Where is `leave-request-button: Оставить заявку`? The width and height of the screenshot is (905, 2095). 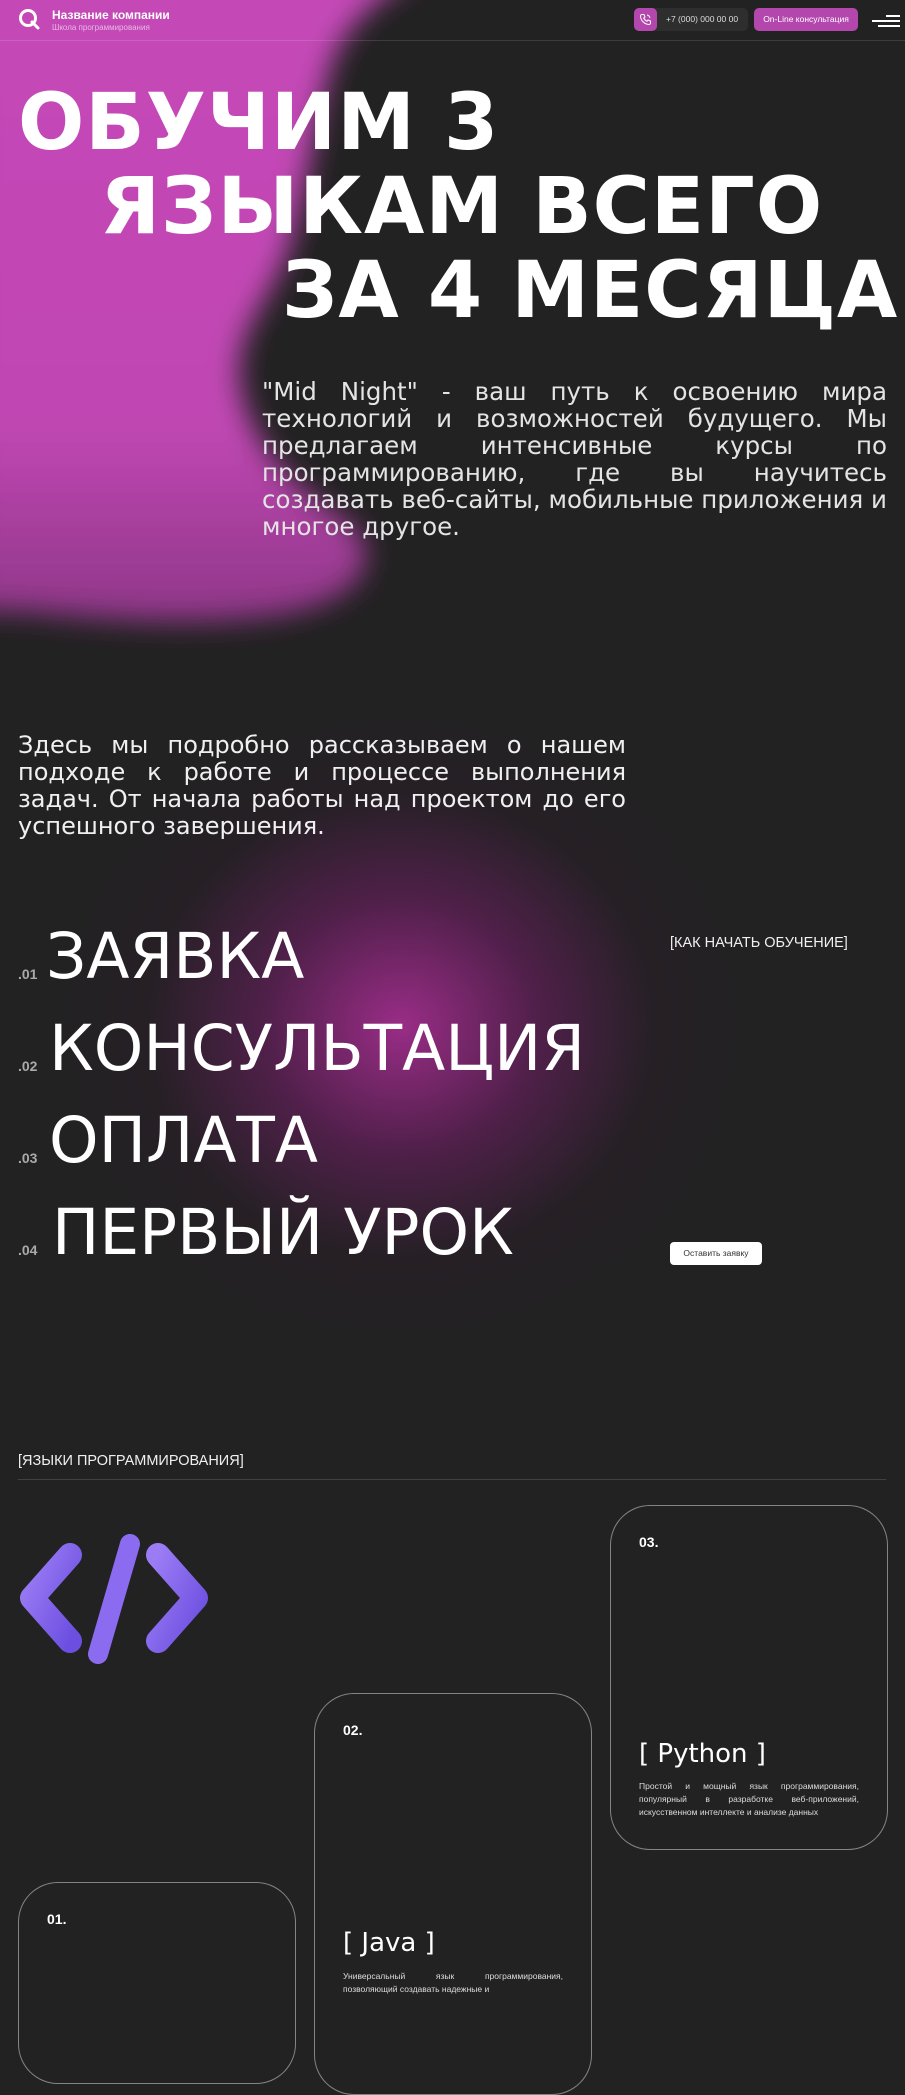 leave-request-button: Оставить заявку is located at coordinates (716, 1253).